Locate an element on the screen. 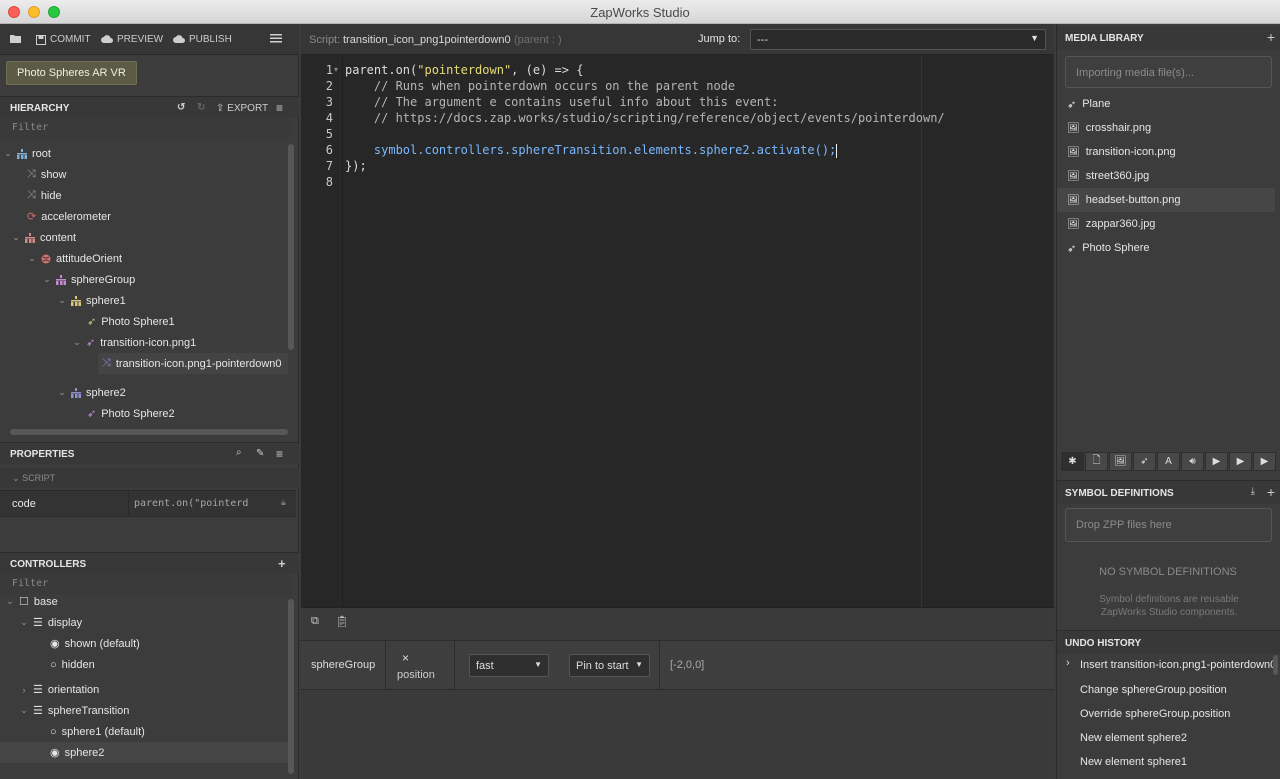  pencil-icon: ✎ is located at coordinates (260, 453).